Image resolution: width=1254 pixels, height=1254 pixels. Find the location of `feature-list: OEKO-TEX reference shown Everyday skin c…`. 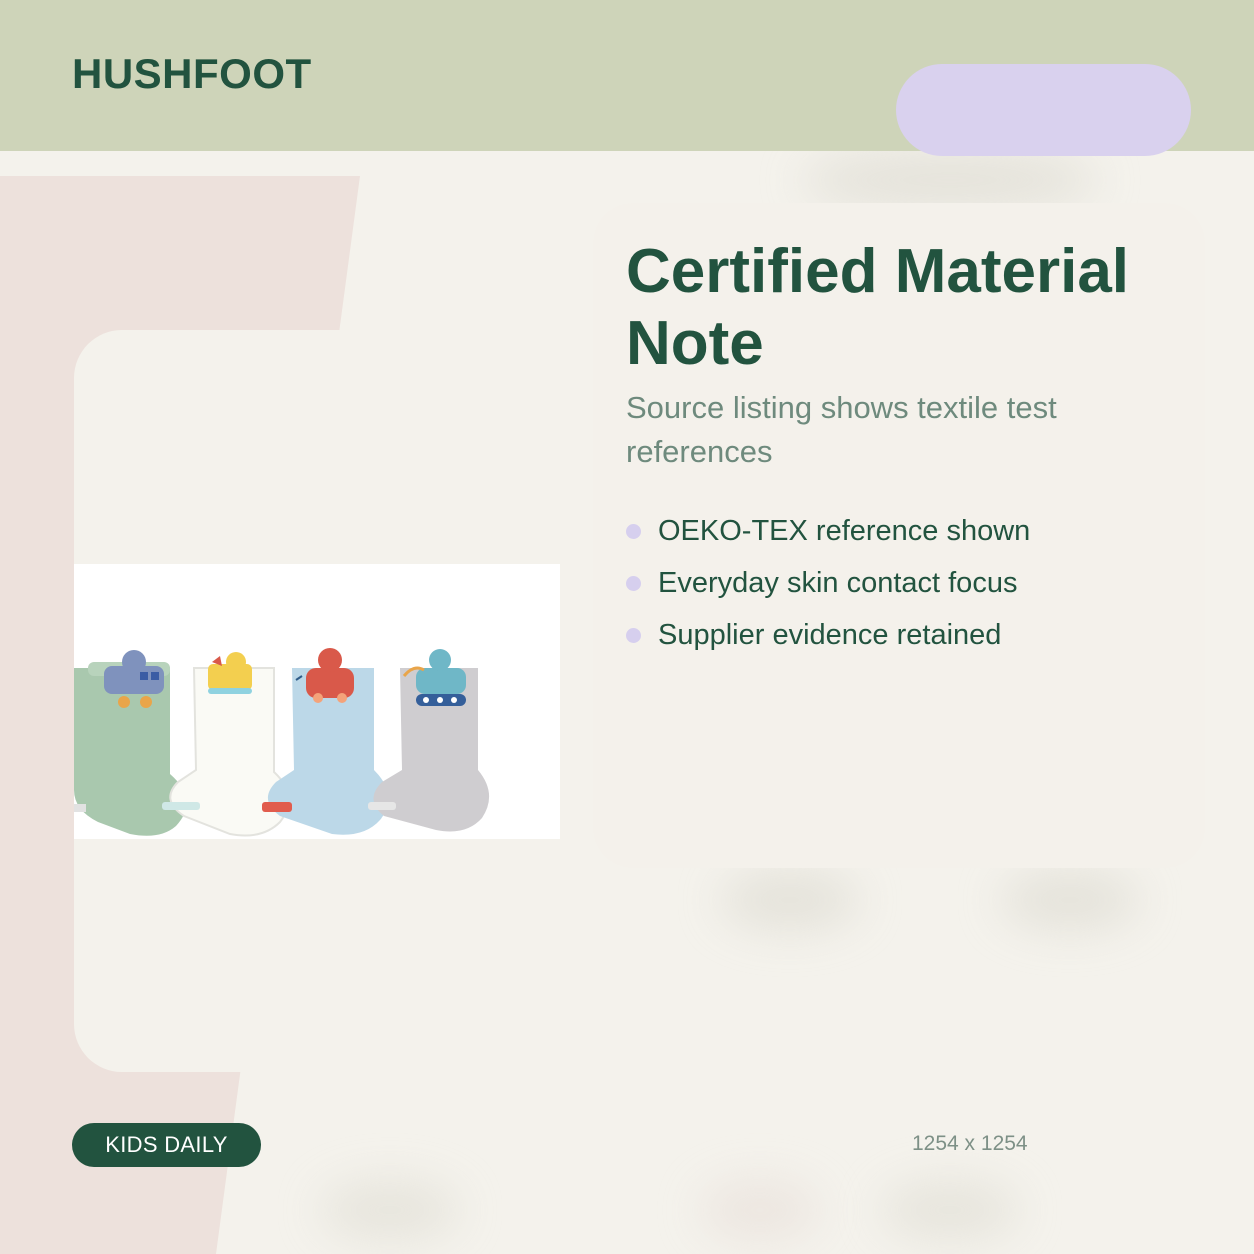

feature-list: OEKO-TEX reference shown Everyday skin c… is located at coordinates (828, 583).